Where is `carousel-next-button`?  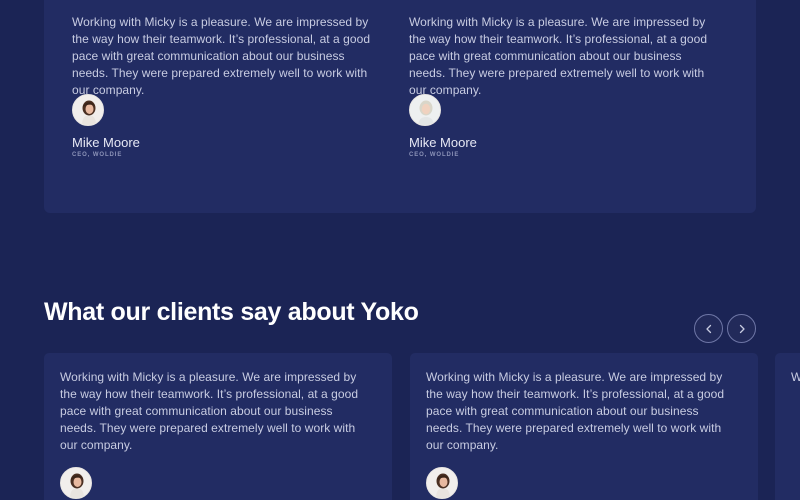 carousel-next-button is located at coordinates (741, 328).